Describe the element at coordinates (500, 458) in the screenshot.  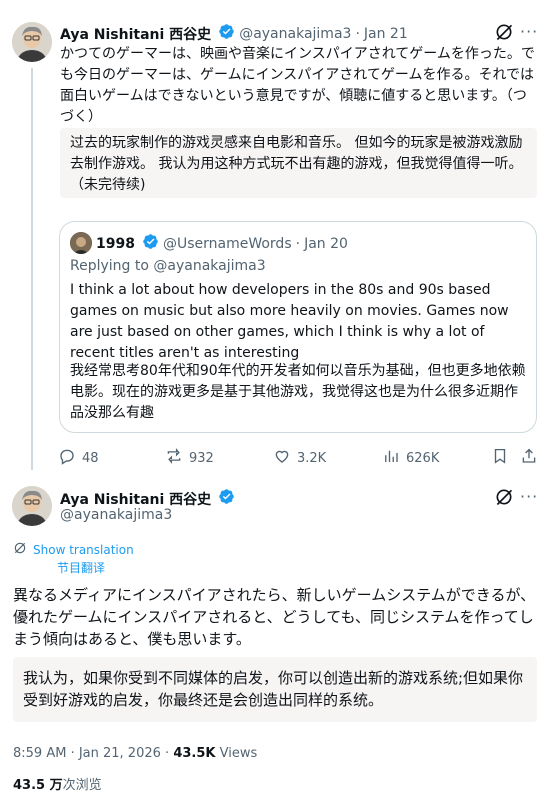
I see `bookmark-icon` at that location.